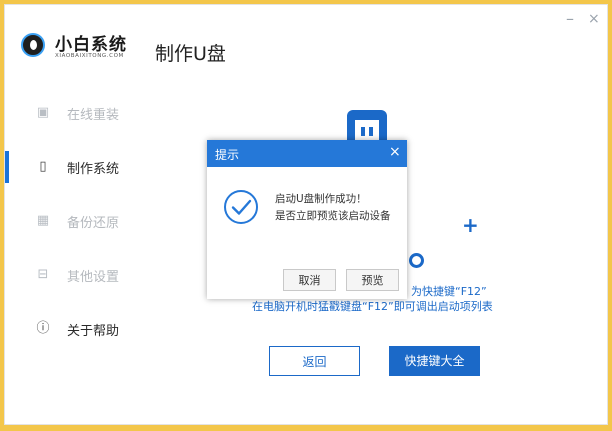 The width and height of the screenshot is (612, 431). Describe the element at coordinates (43, 274) in the screenshot. I see `box-icon: ⊟` at that location.